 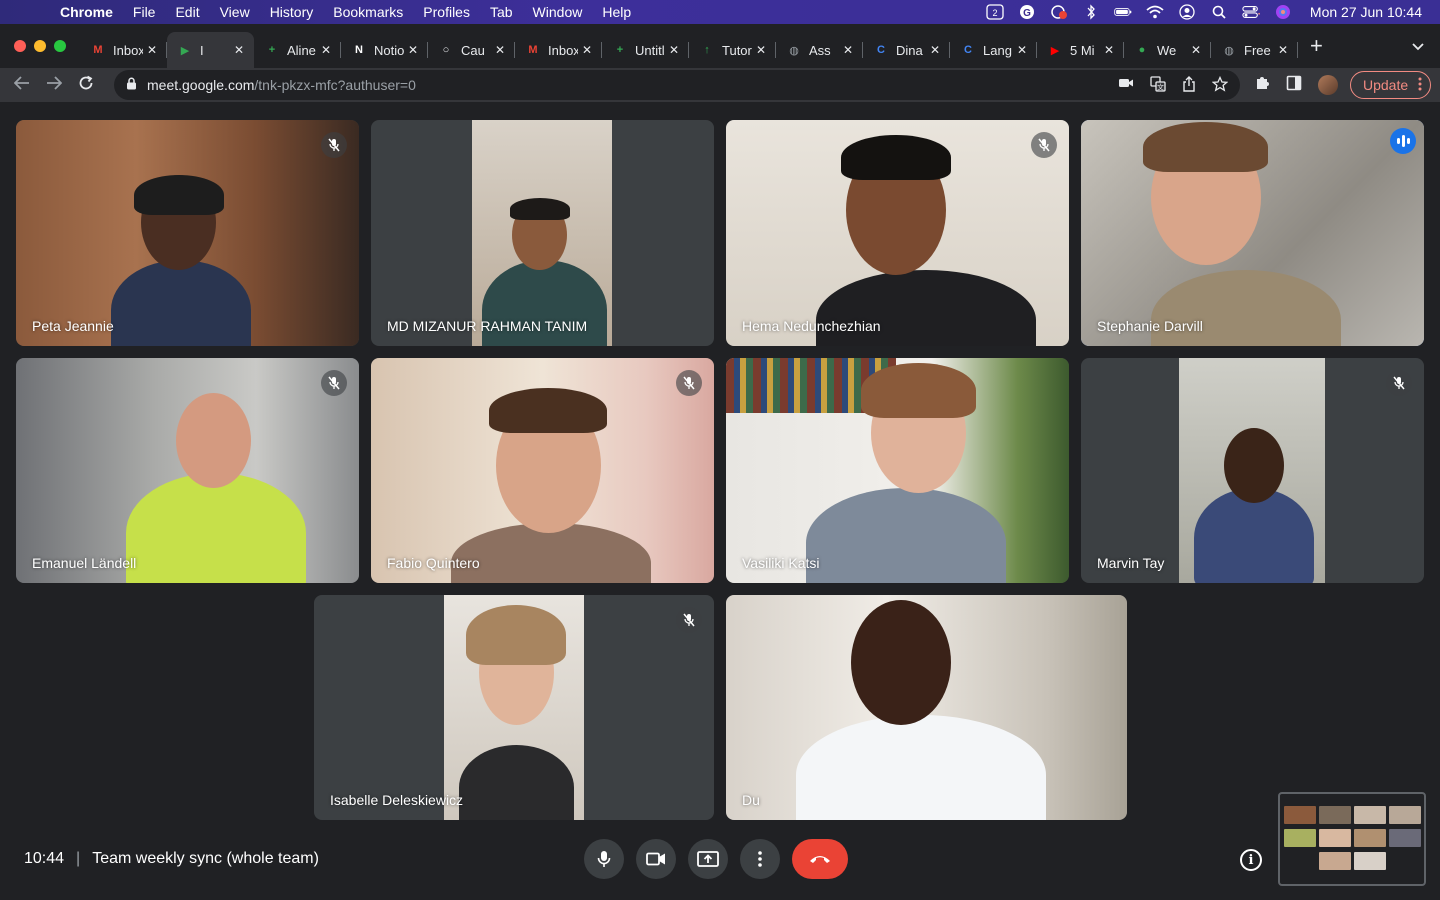 What do you see at coordinates (86, 85) in the screenshot?
I see `reload-button` at bounding box center [86, 85].